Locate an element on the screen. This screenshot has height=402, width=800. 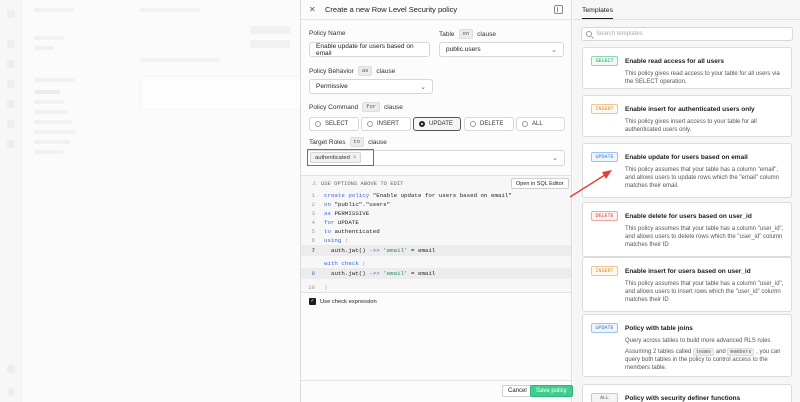
code-token: authenticated is located at coordinates (357, 231).